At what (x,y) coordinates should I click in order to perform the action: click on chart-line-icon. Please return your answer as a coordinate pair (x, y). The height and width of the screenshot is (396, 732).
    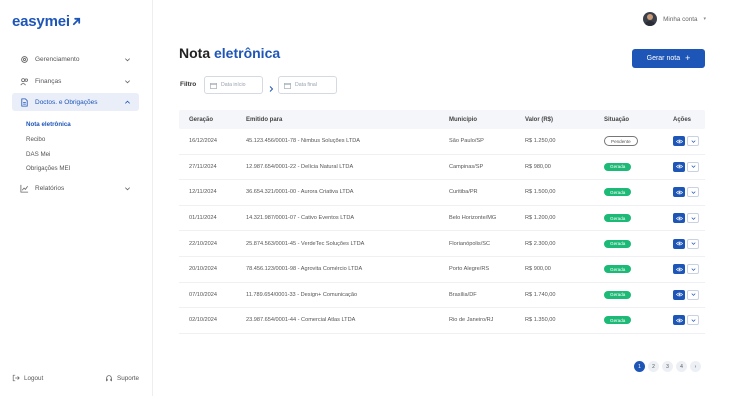
    Looking at the image, I should click on (24, 188).